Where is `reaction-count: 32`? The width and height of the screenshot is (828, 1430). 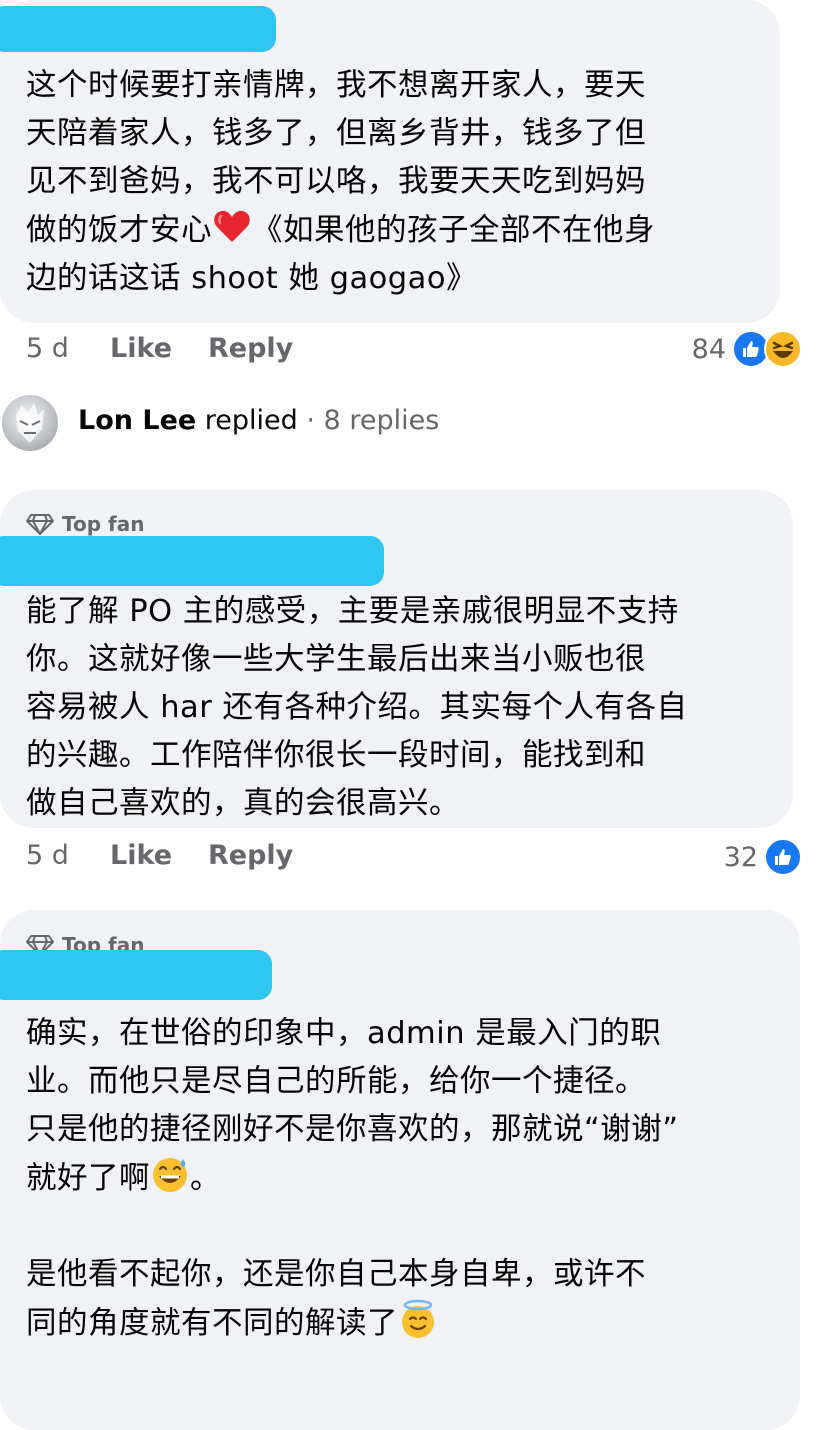
reaction-count: 32 is located at coordinates (740, 857).